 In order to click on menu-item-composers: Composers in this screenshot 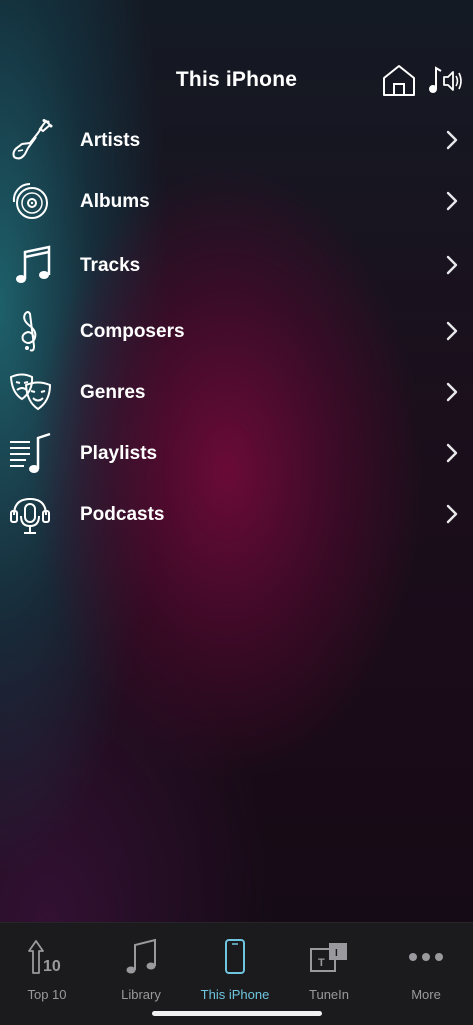, I will do `click(236, 332)`.